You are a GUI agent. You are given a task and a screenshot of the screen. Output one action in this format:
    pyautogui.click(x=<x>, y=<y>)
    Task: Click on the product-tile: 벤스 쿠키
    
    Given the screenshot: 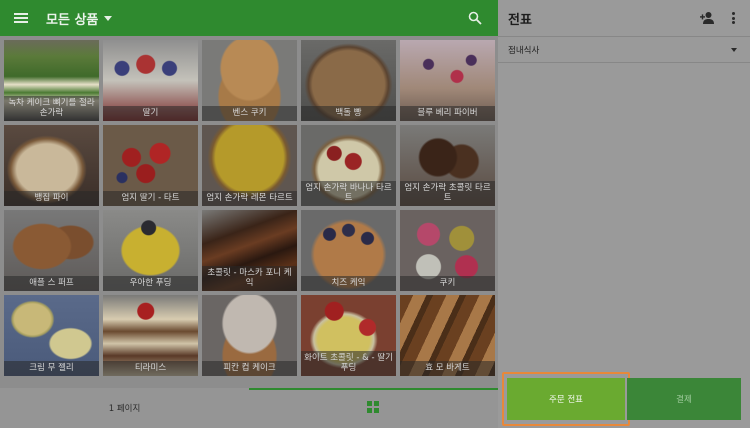 What is the action you would take?
    pyautogui.click(x=249, y=80)
    